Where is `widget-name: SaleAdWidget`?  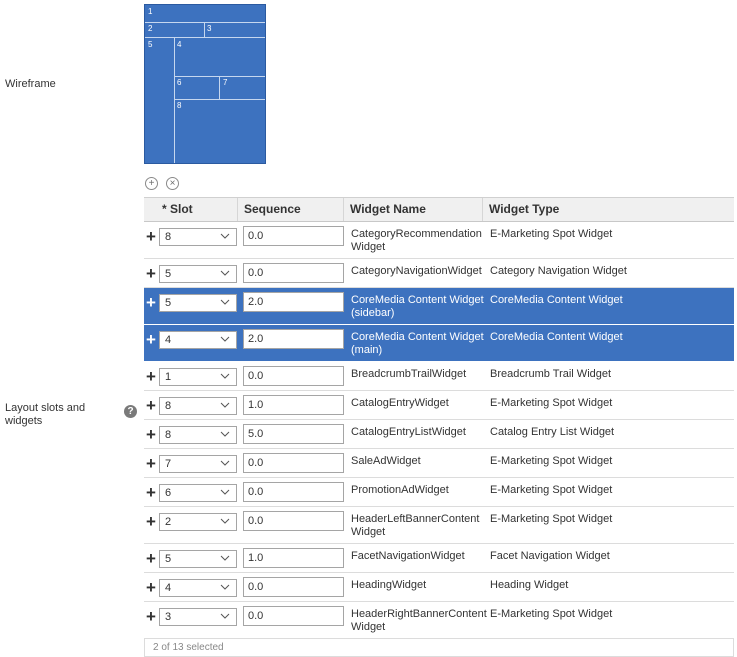 widget-name: SaleAdWidget is located at coordinates (386, 461).